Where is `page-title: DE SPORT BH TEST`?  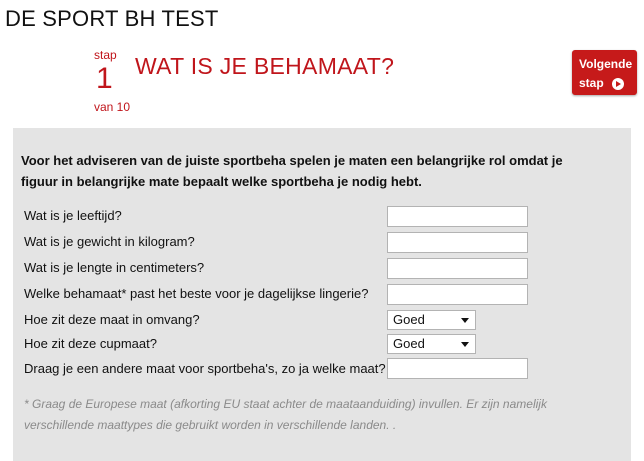 page-title: DE SPORT BH TEST is located at coordinates (112, 18).